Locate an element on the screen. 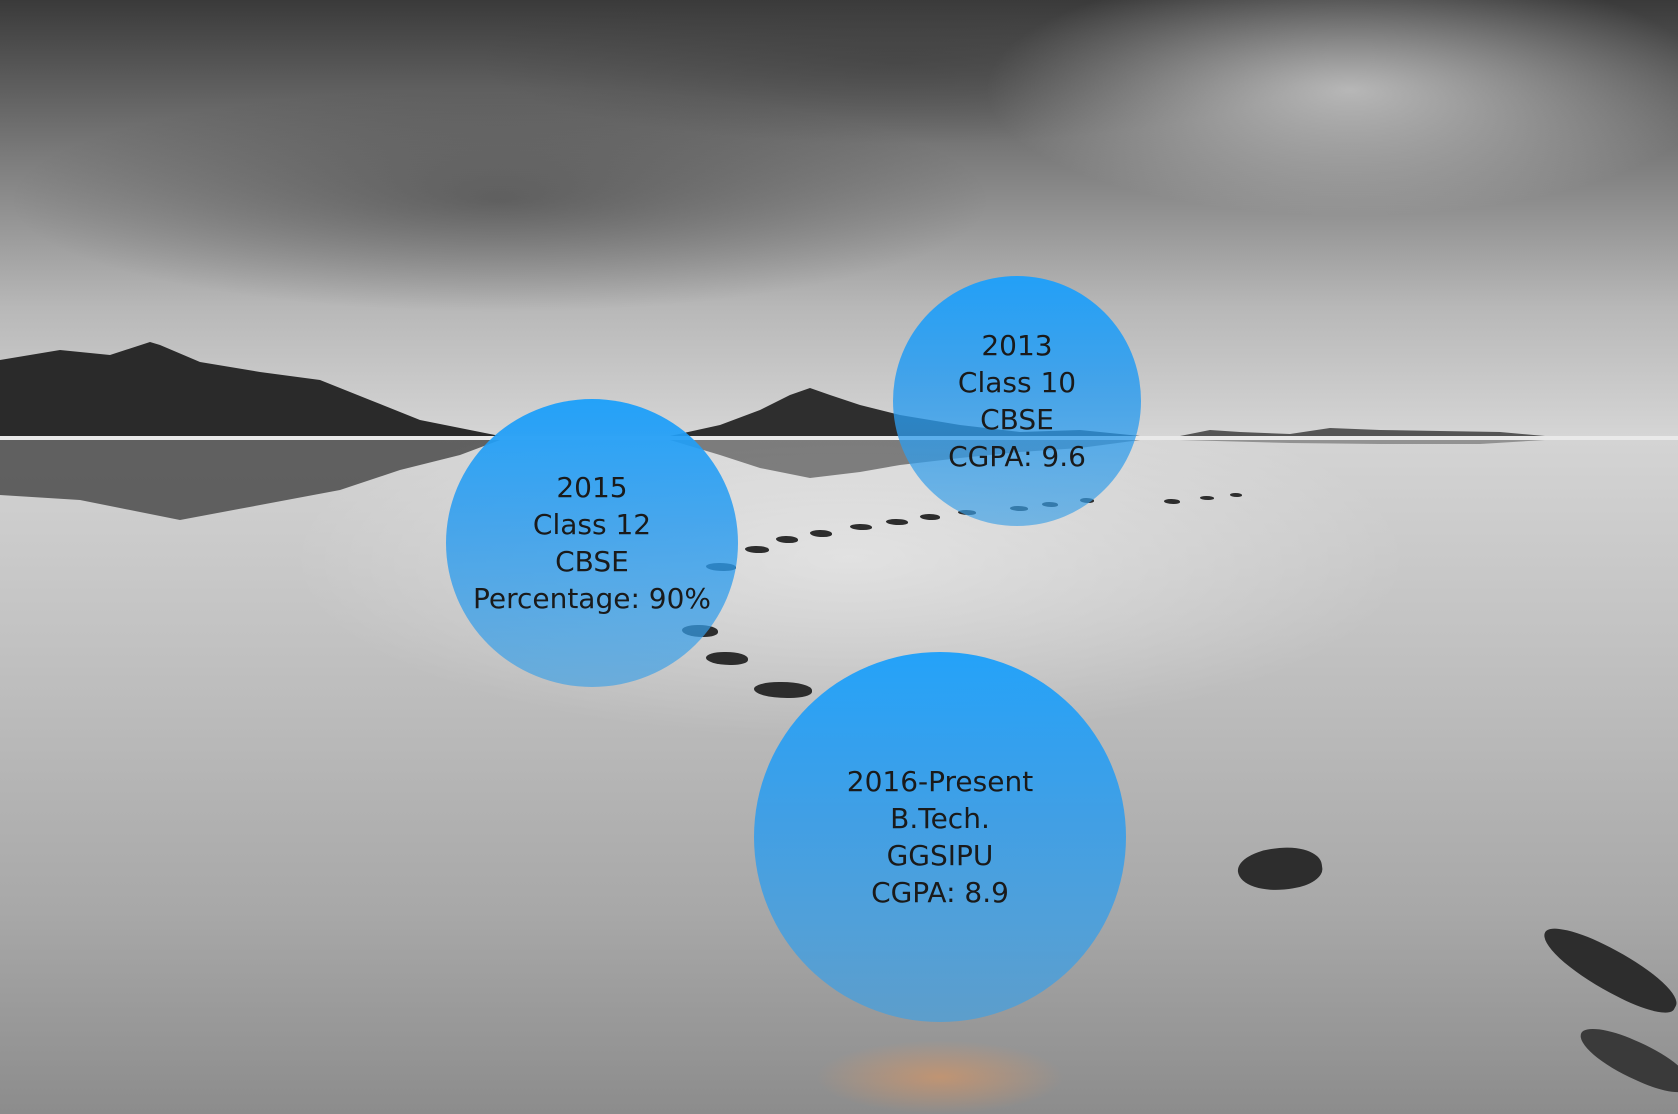  bubble-year: 2013 is located at coordinates (1017, 345).